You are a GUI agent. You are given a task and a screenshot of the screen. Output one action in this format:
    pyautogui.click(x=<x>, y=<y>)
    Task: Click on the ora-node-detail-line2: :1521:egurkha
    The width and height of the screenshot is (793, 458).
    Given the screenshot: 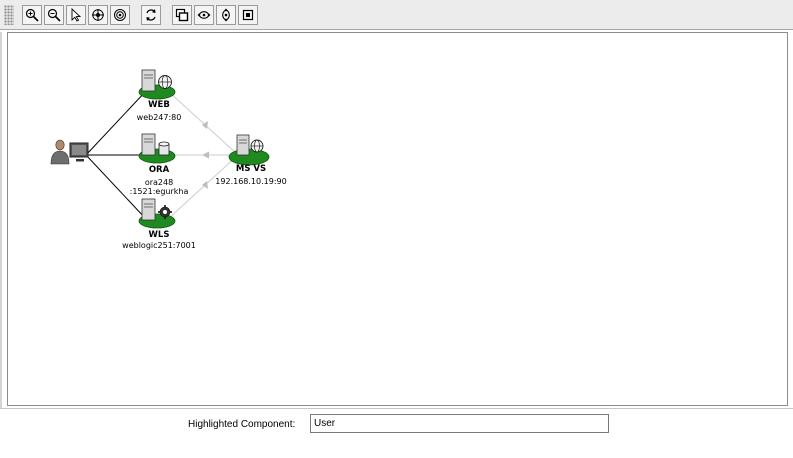 What is the action you would take?
    pyautogui.click(x=159, y=191)
    